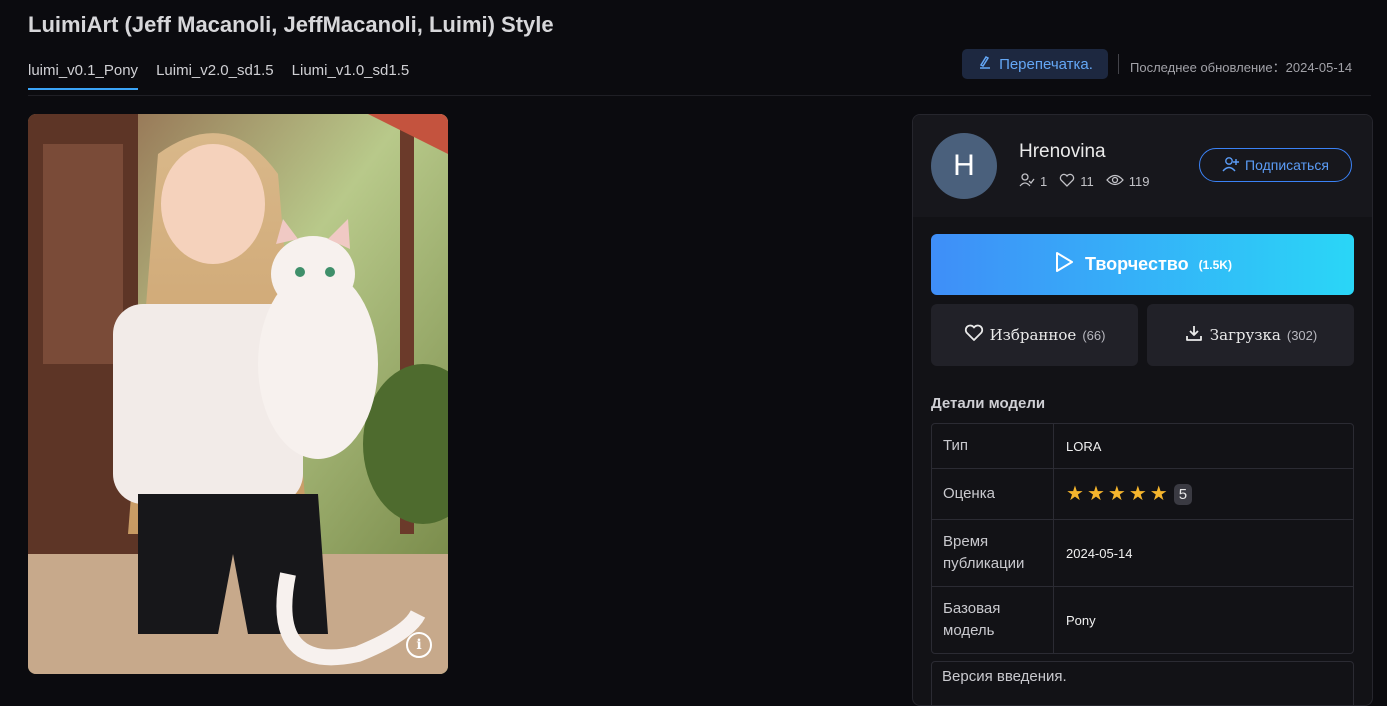 The width and height of the screenshot is (1387, 706). I want to click on reprint-icon, so click(985, 64).